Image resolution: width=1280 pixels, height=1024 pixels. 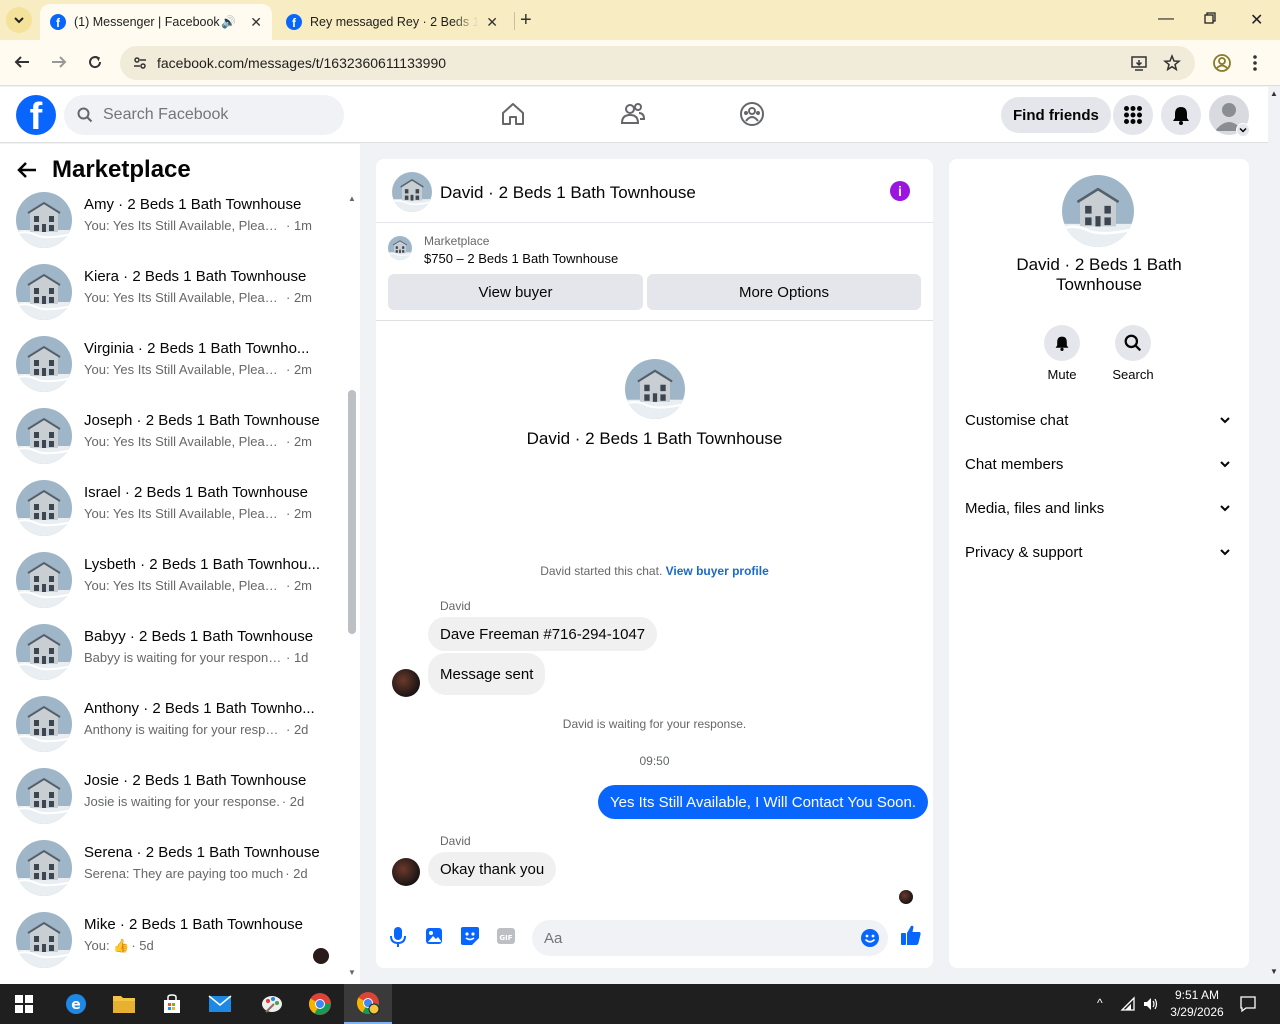 What do you see at coordinates (1256, 20) in the screenshot?
I see `close-window-button: ✕` at bounding box center [1256, 20].